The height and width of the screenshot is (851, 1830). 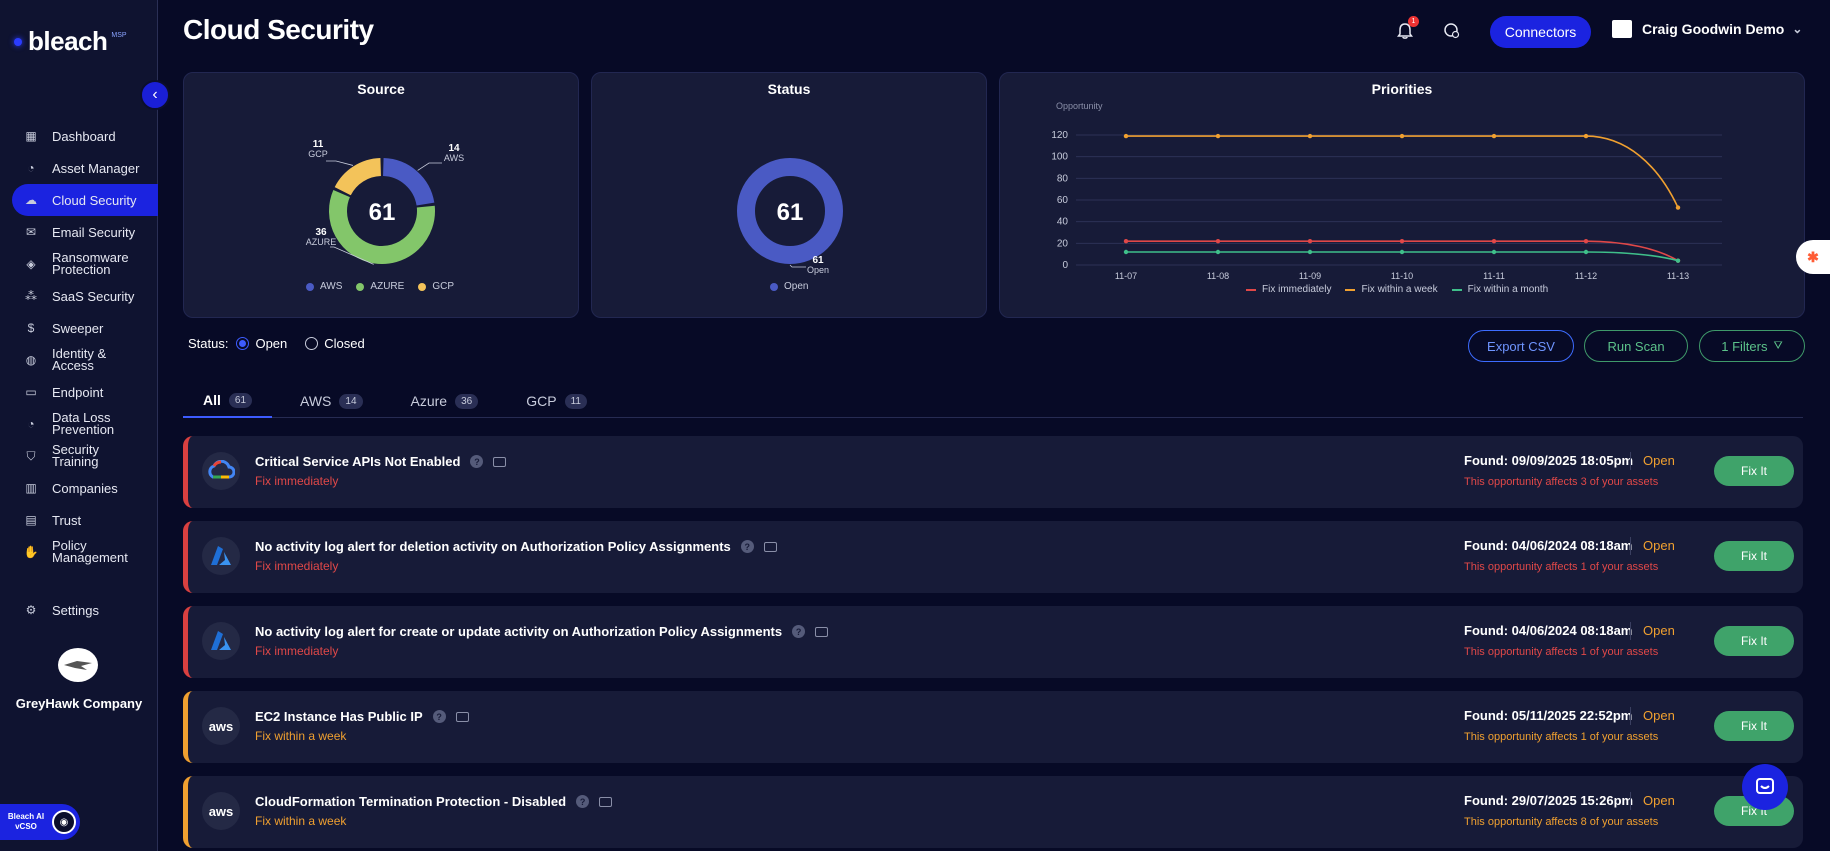 I want to click on tab-gcp: GCP 11, so click(x=556, y=401).